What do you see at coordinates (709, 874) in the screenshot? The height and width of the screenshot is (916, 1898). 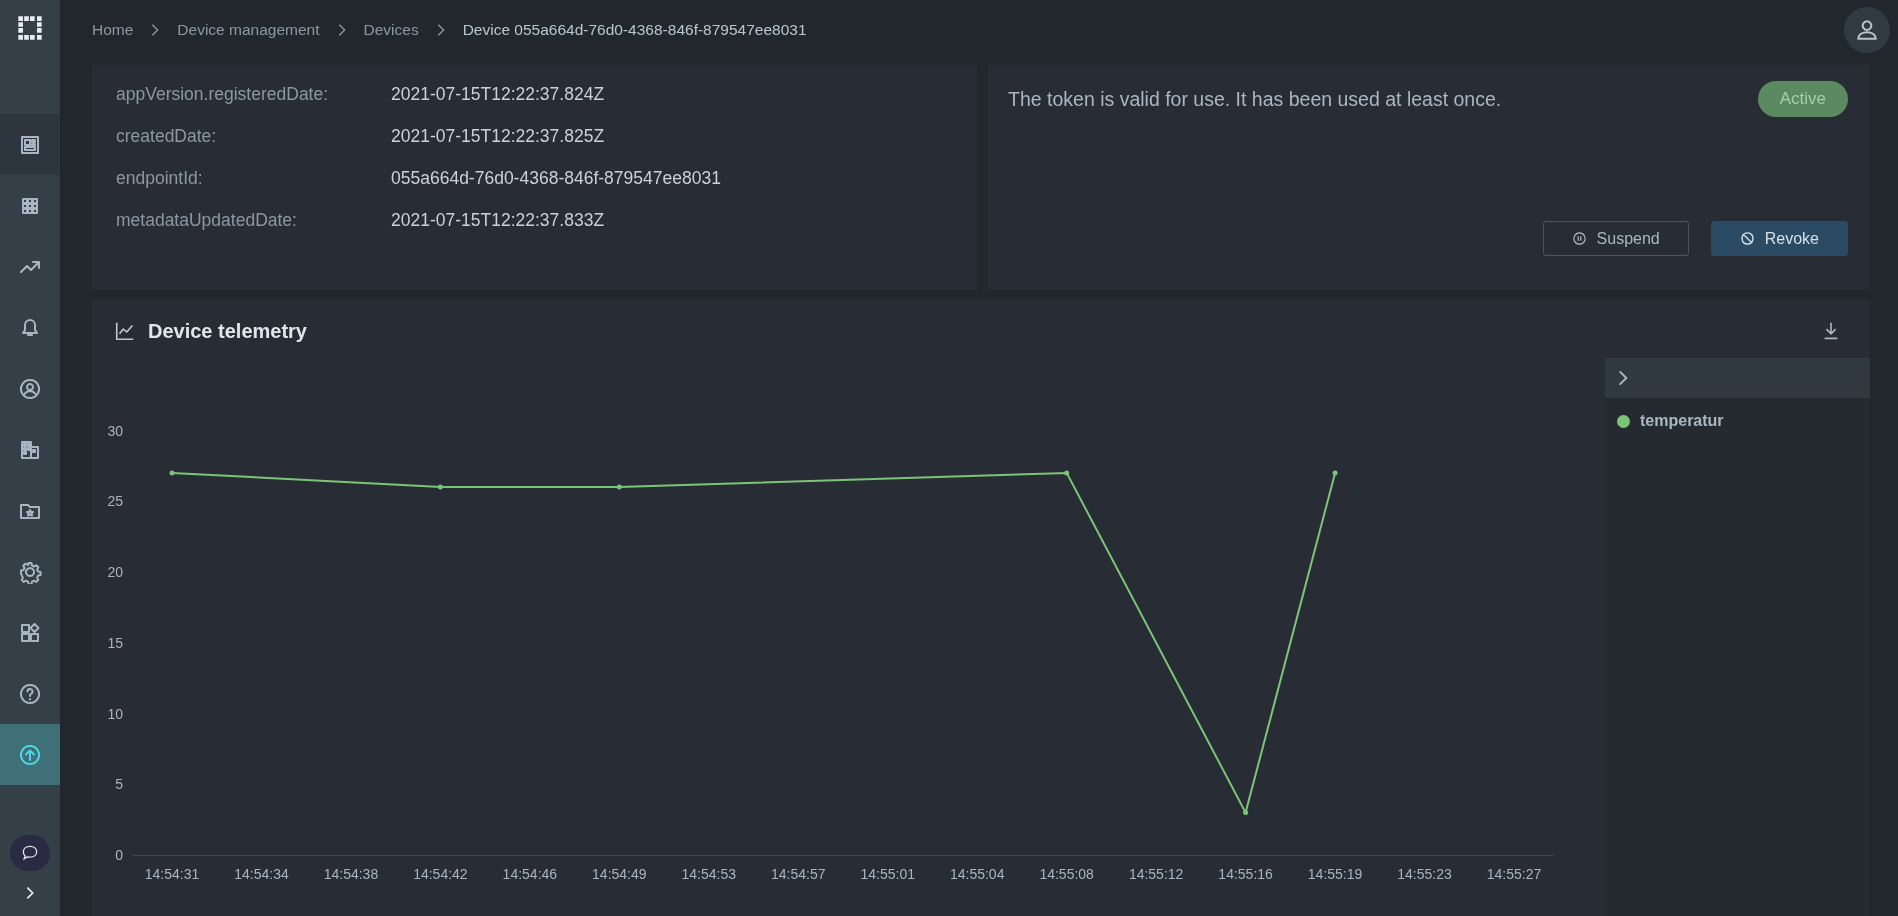 I see `x-tick-label: 14:54:53` at bounding box center [709, 874].